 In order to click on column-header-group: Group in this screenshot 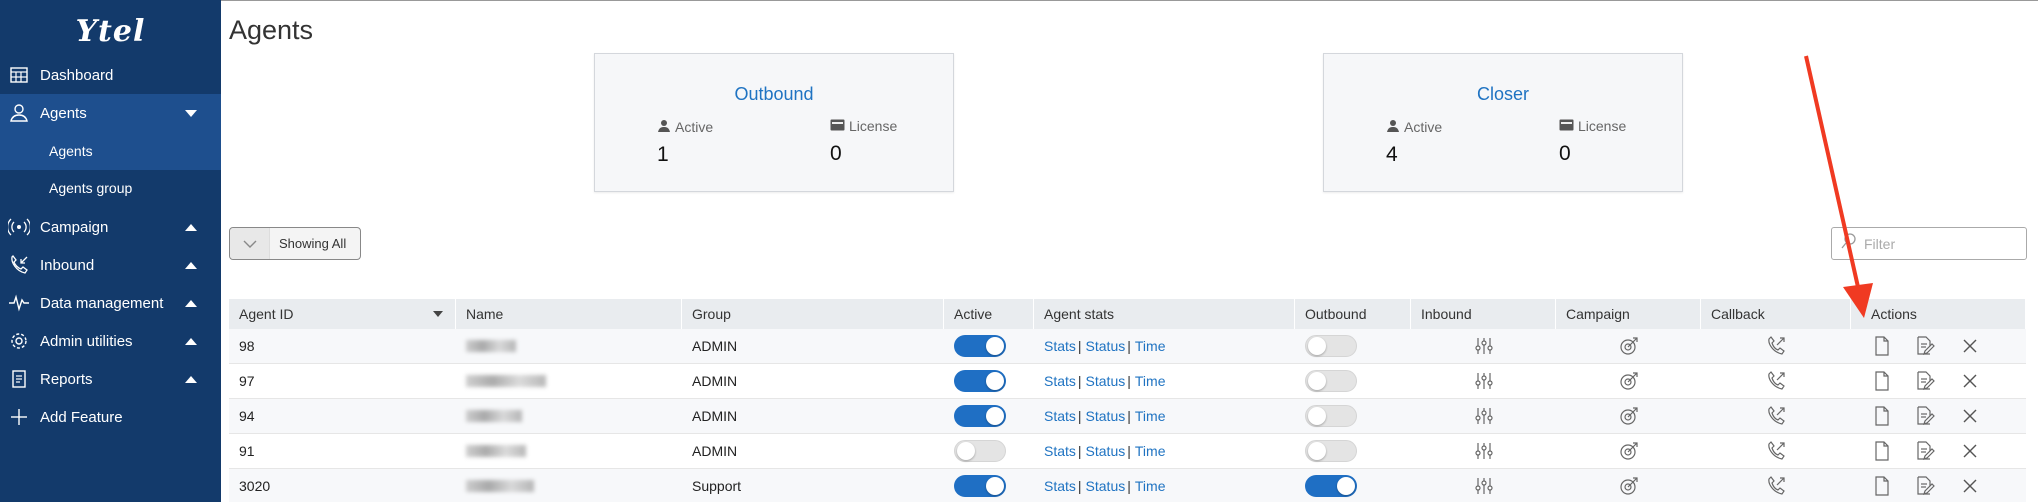, I will do `click(813, 314)`.